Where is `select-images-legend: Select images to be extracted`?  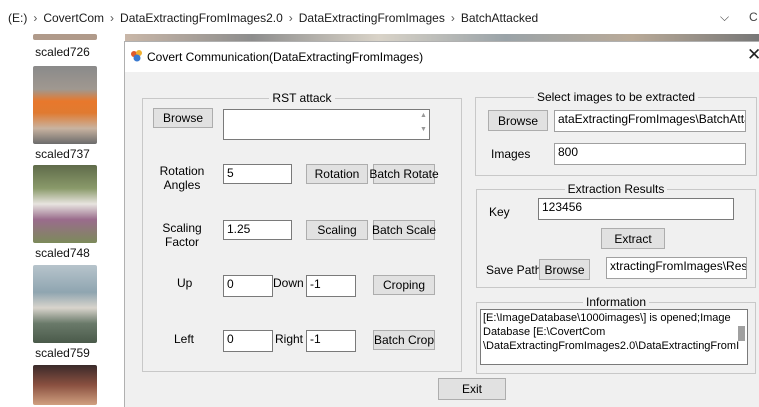
select-images-legend: Select images to be extracted is located at coordinates (616, 97).